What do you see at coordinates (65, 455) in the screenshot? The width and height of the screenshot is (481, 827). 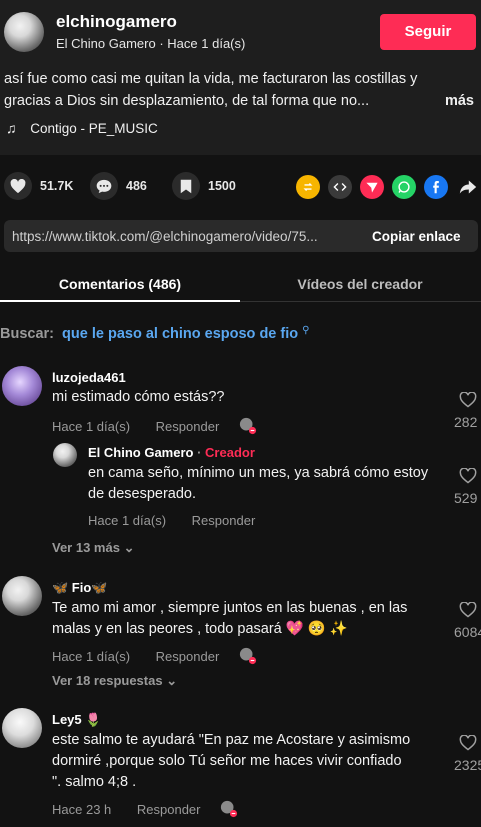 I see `creator-reply-avatar` at bounding box center [65, 455].